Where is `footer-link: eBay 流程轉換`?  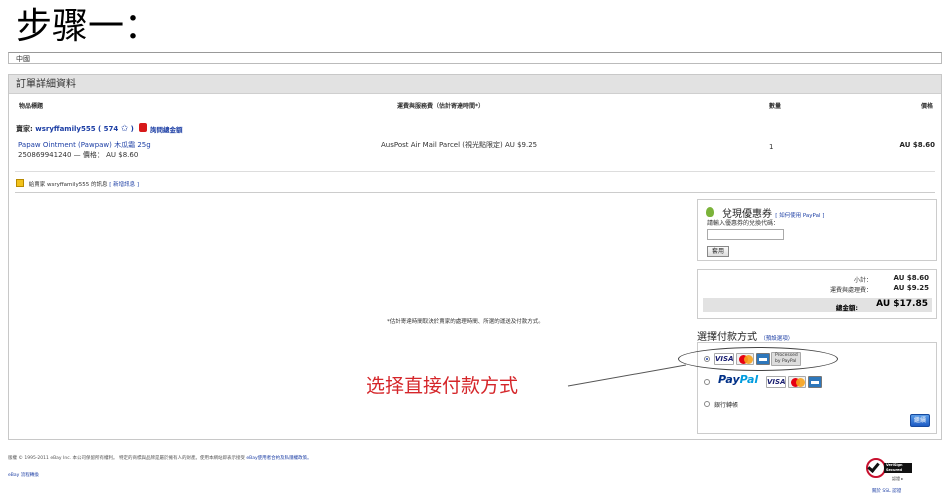 footer-link: eBay 流程轉換 is located at coordinates (23, 475).